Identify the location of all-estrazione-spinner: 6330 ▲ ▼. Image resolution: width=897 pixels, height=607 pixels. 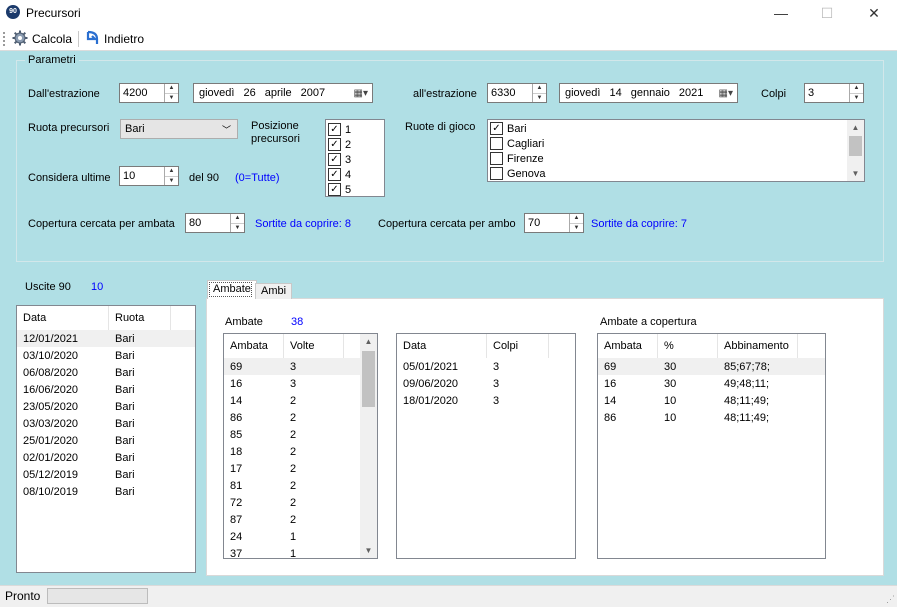
(517, 93).